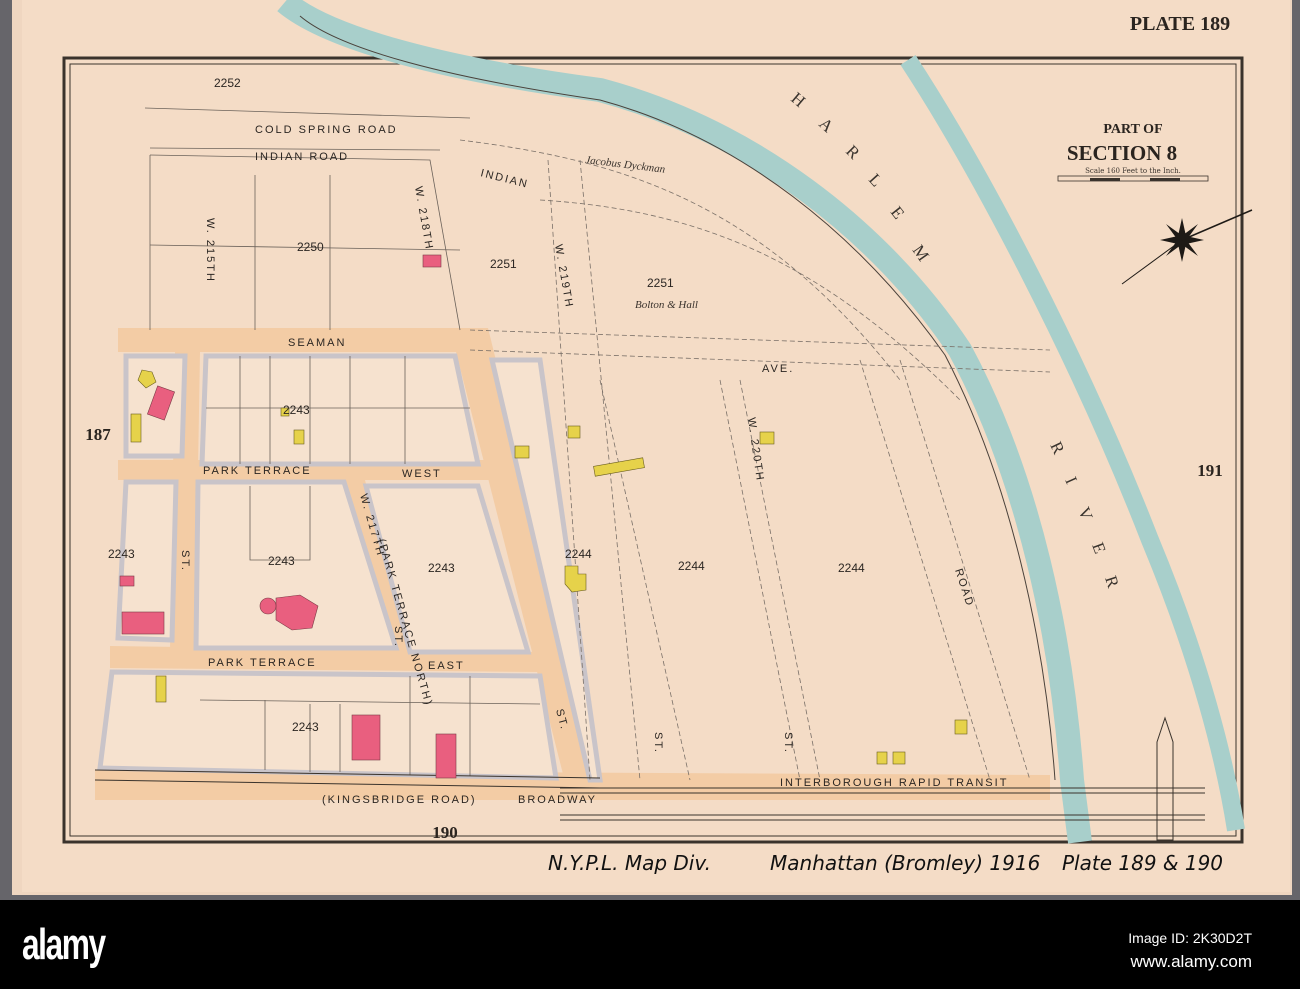 The image size is (1300, 989). I want to click on label-st-215: ST., so click(185, 561).